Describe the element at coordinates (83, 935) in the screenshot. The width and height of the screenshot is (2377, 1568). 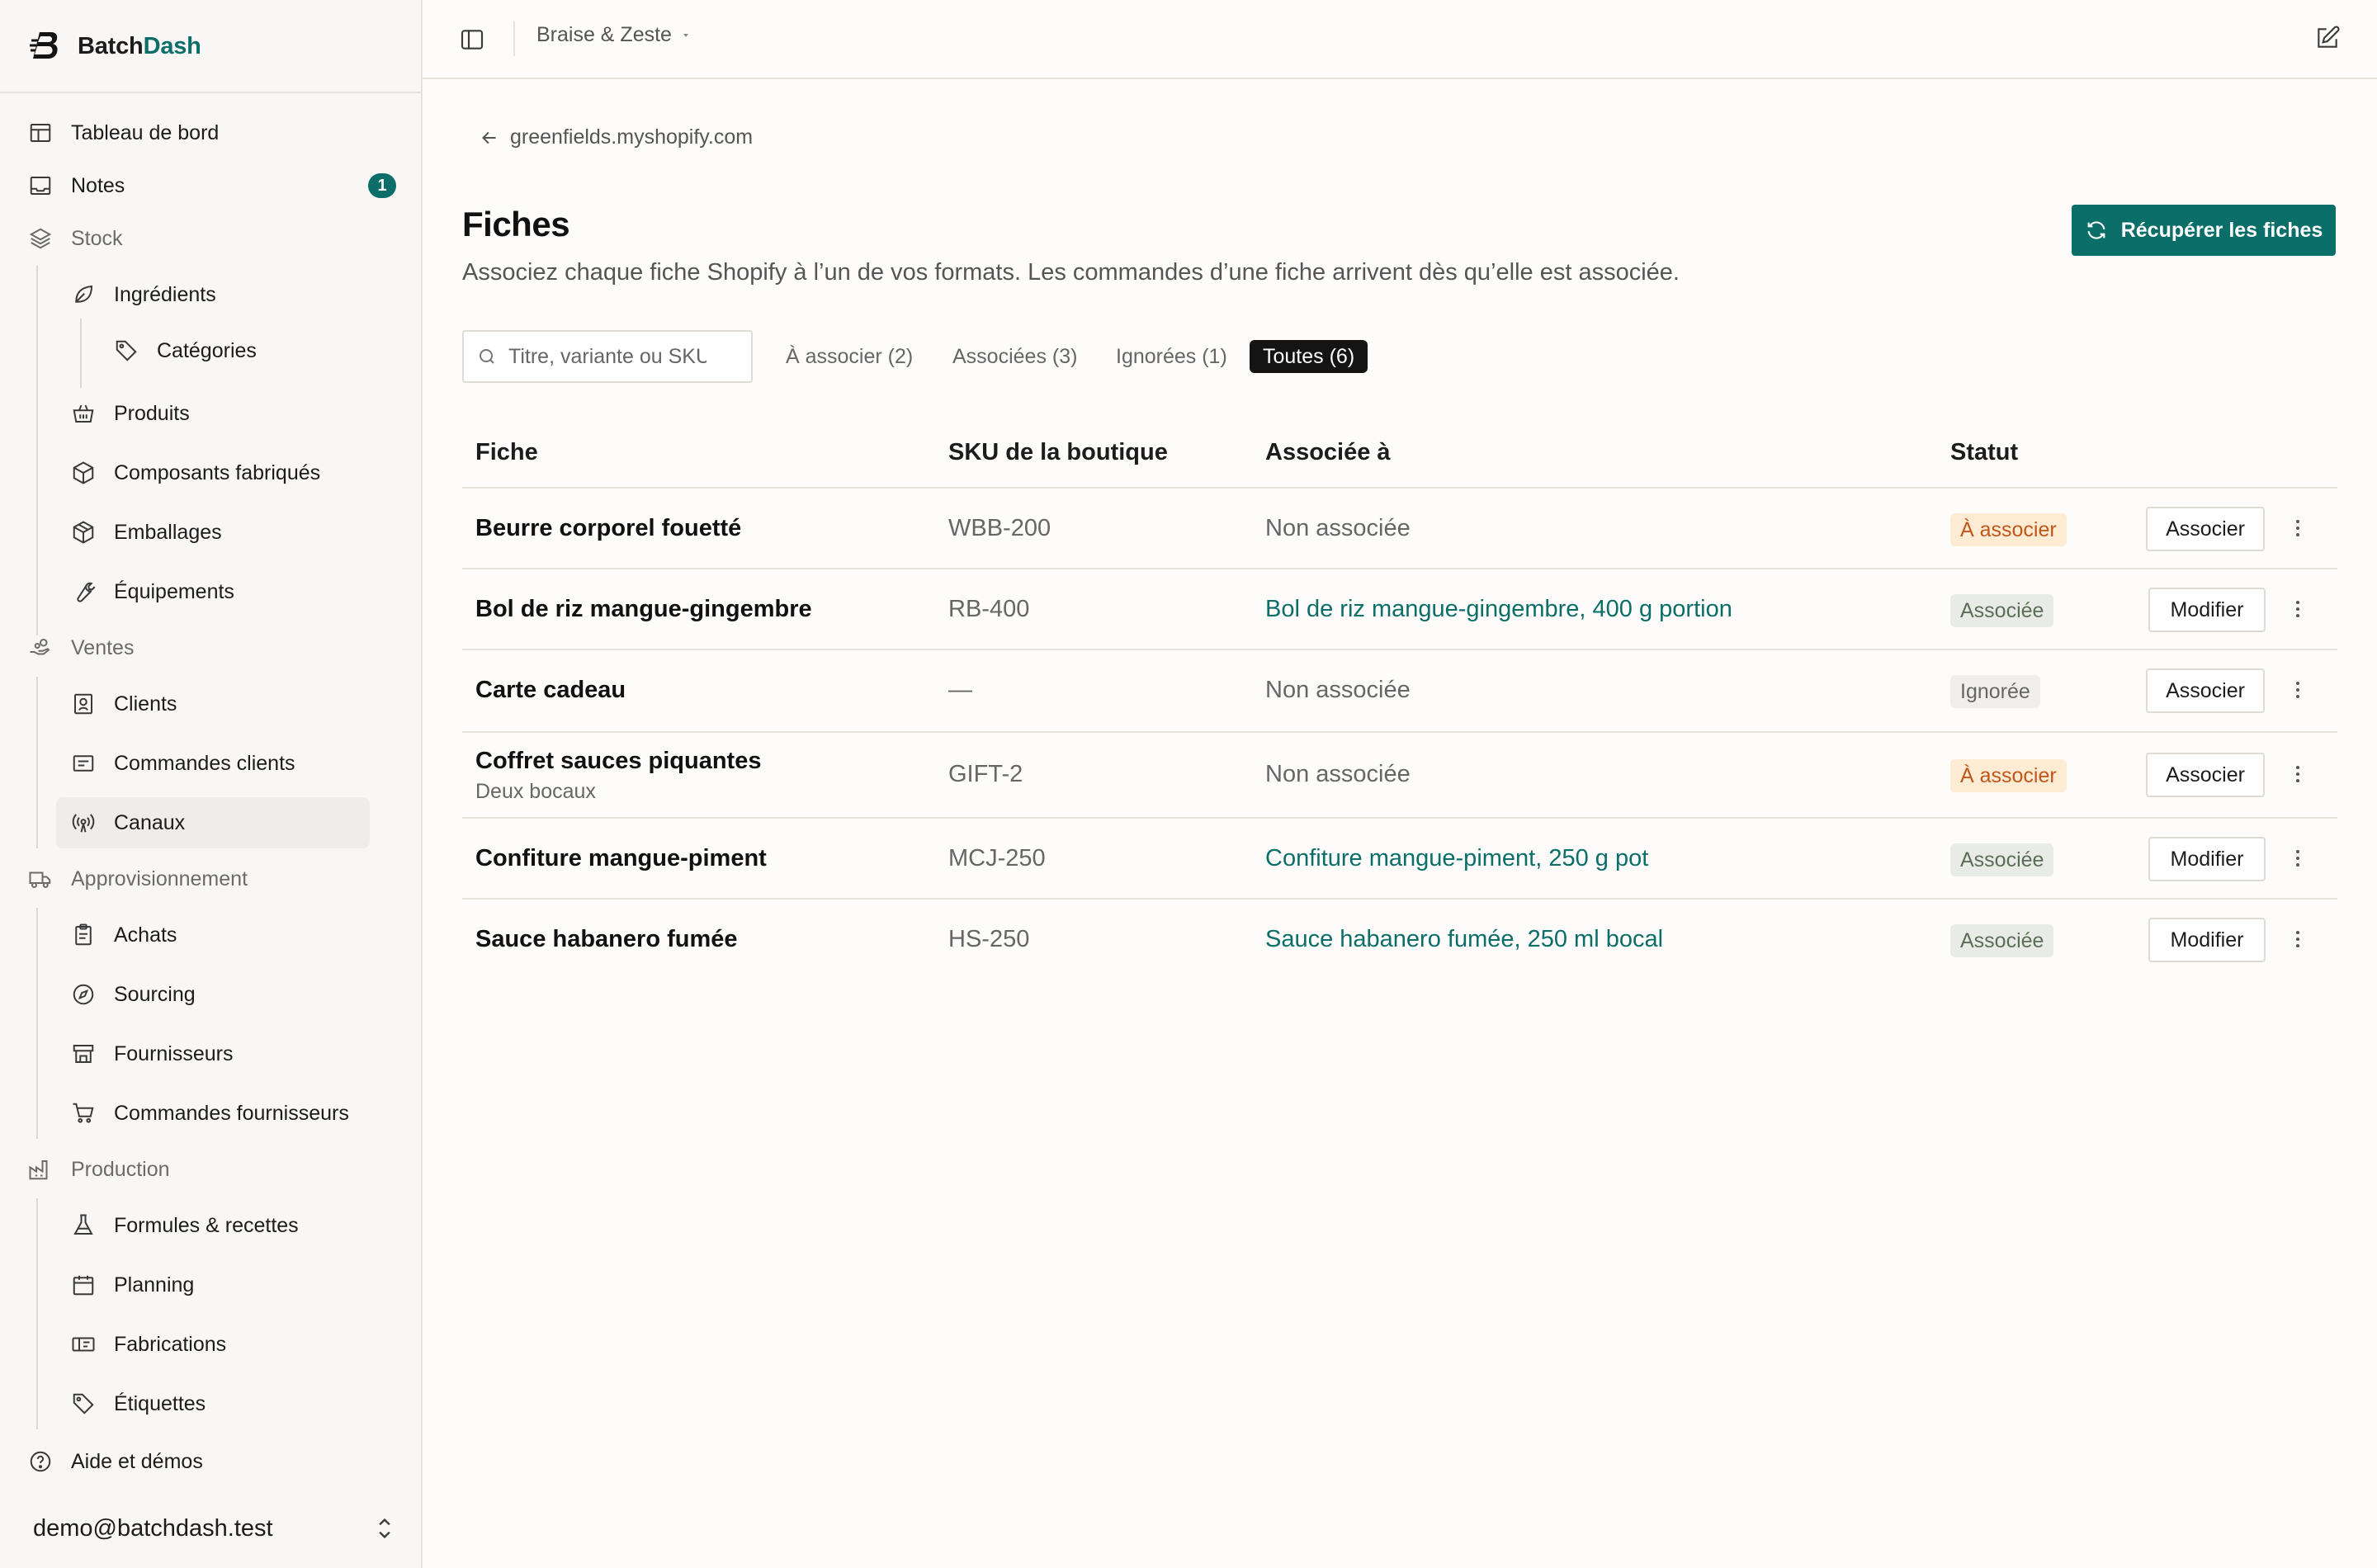
I see `clipboard-icon` at that location.